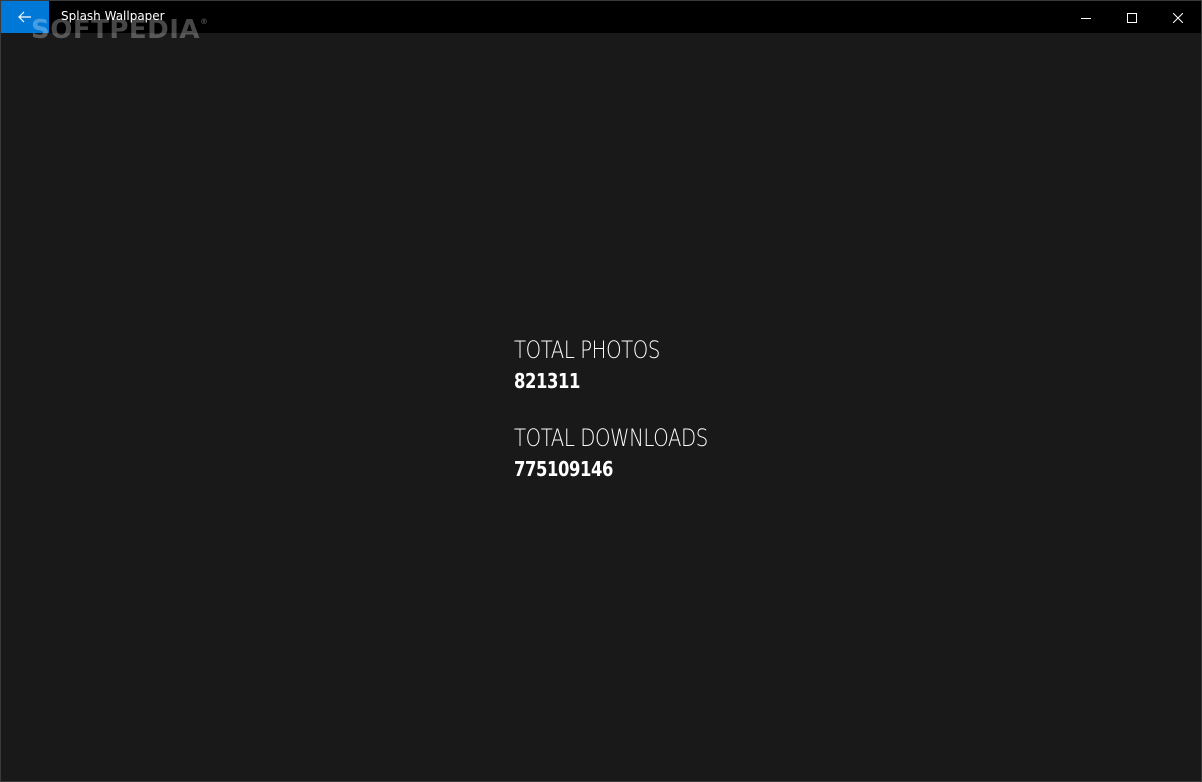  I want to click on back-button, so click(25, 17).